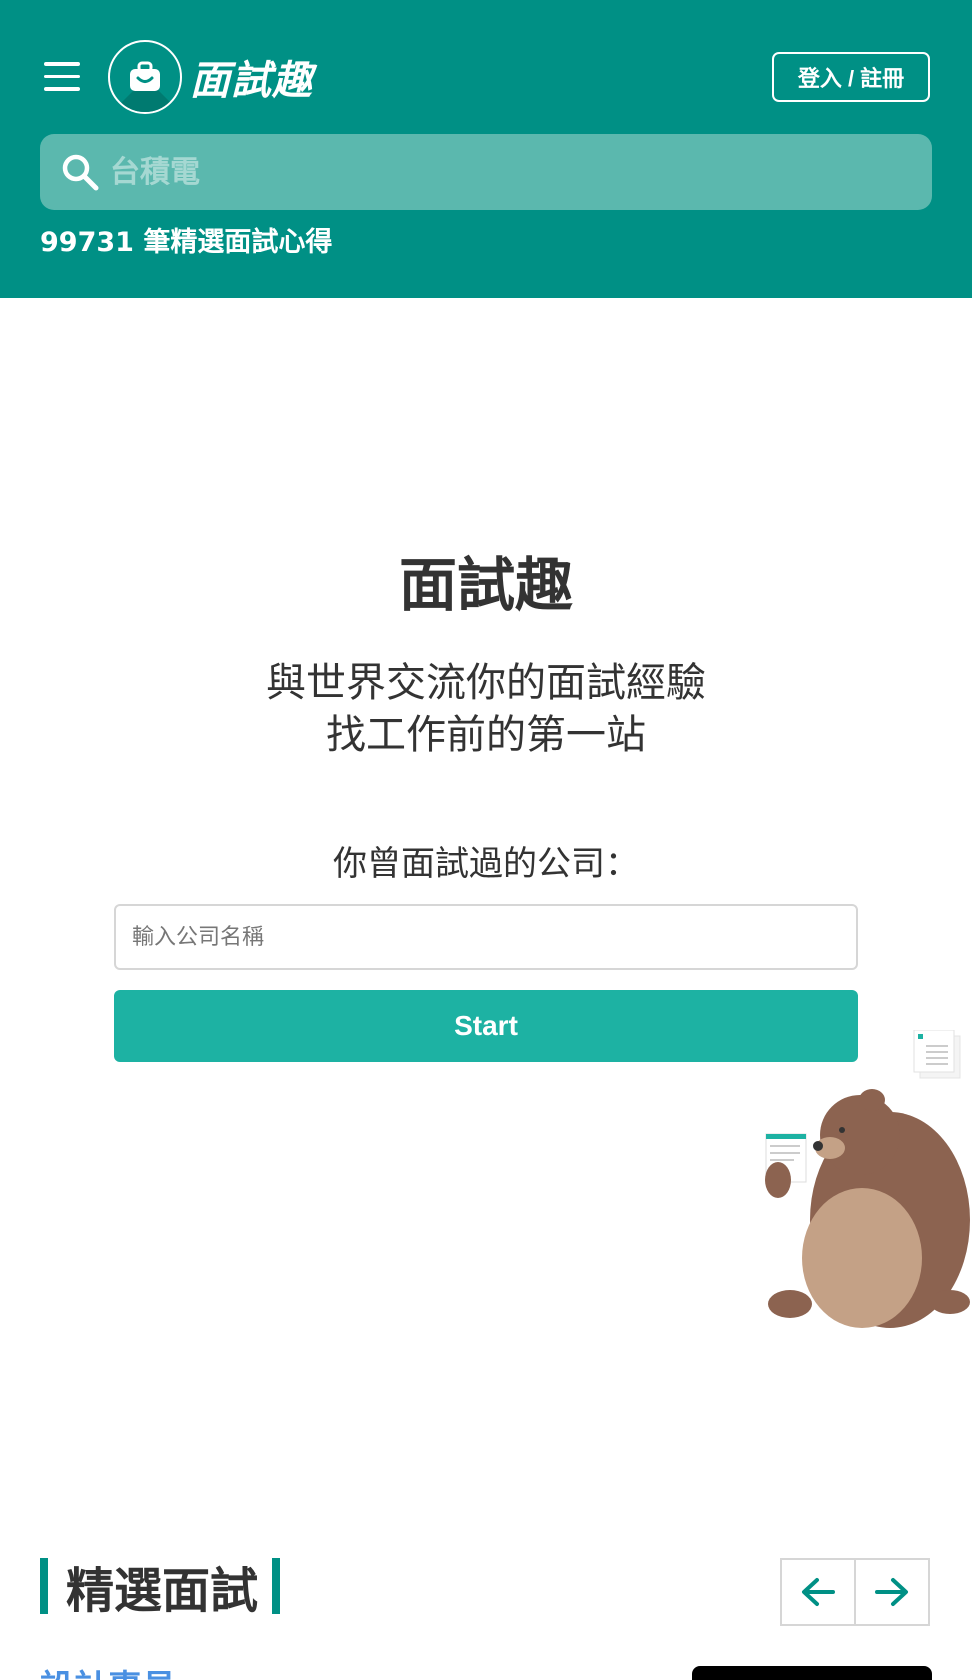 This screenshot has width=972, height=1680. Describe the element at coordinates (162, 1591) in the screenshot. I see `featured-section-title: 精選面試` at that location.